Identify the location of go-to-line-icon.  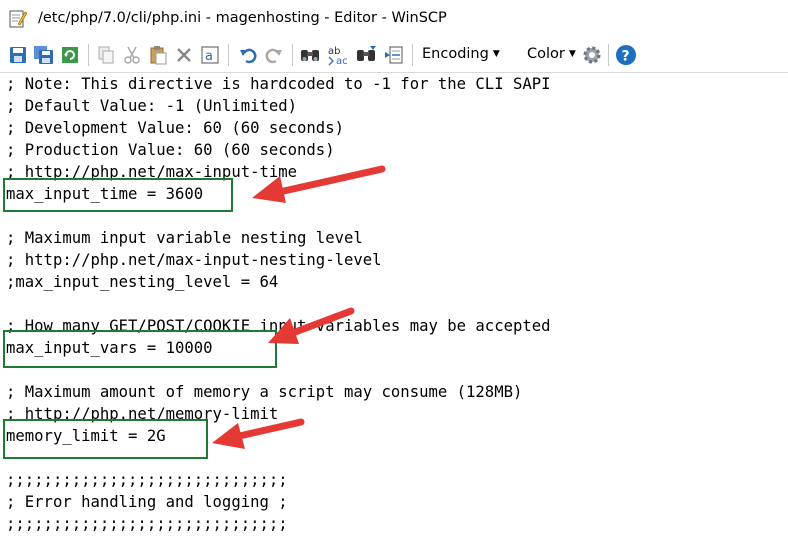
(394, 55).